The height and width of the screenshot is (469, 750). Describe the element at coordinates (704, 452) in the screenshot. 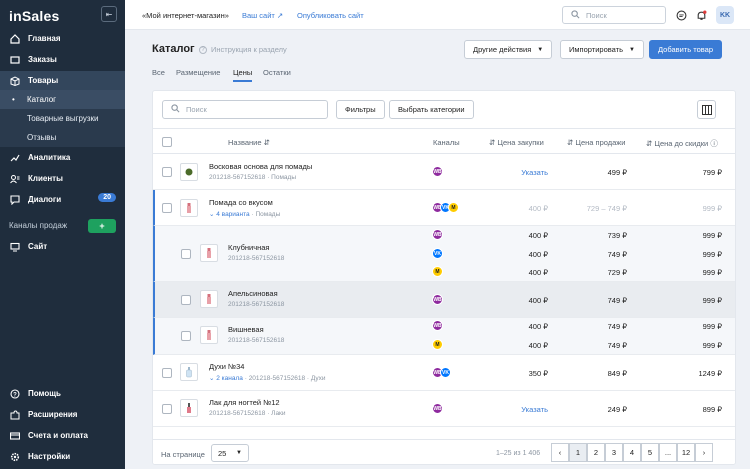

I see `next-page-button: ›` at that location.